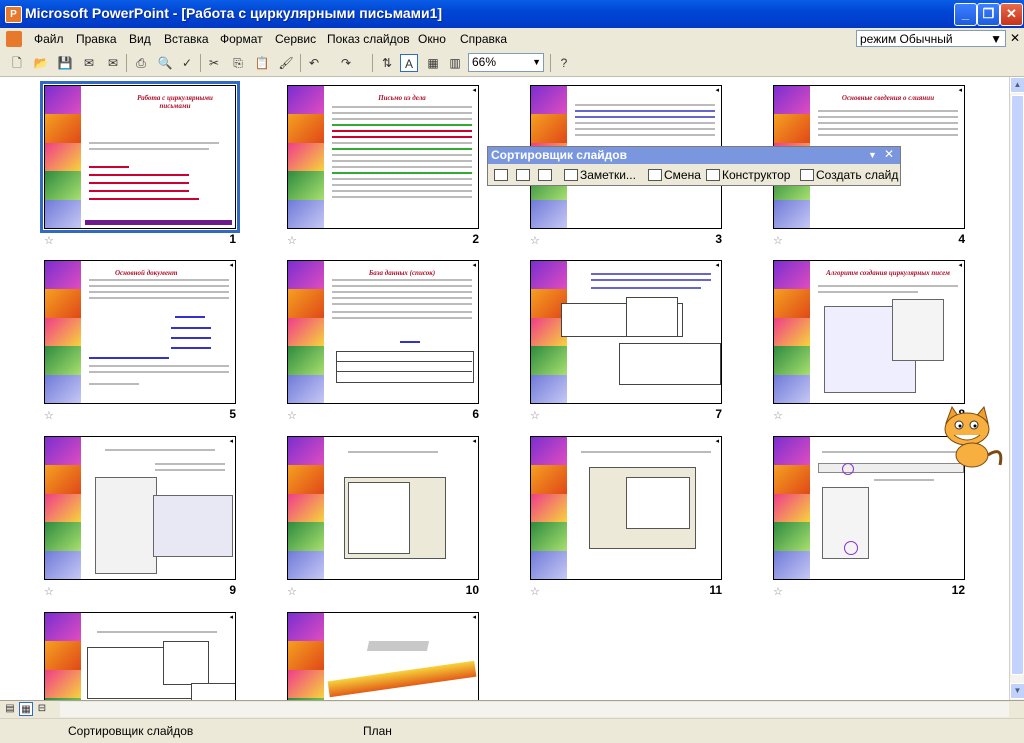  What do you see at coordinates (383, 656) in the screenshot?
I see `slide-thumbnail-14: ◂` at bounding box center [383, 656].